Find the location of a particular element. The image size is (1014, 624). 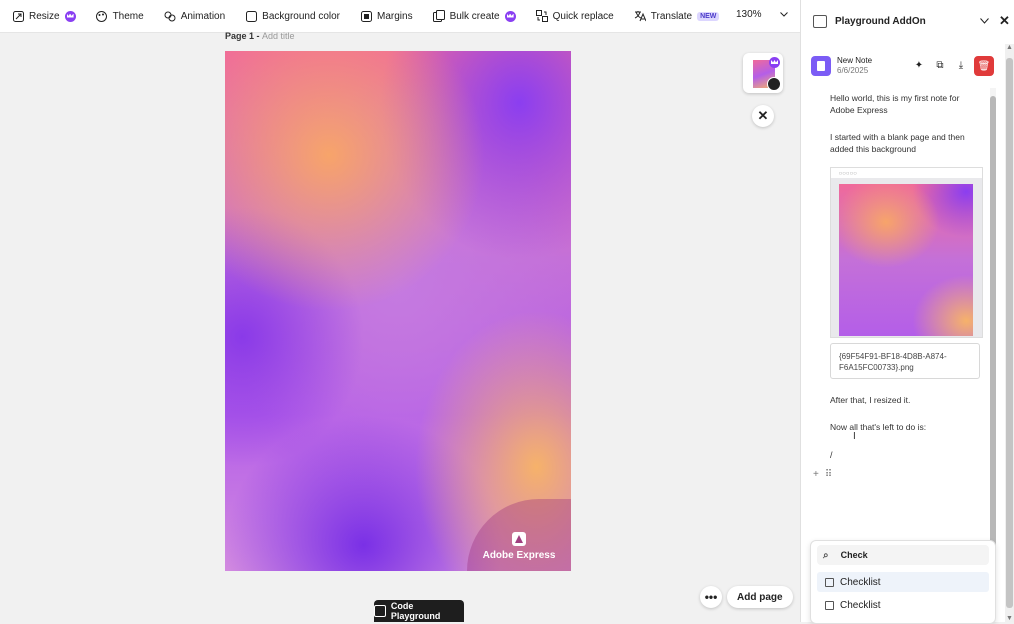

slash-command-popup: ⌕ Check Checklist Checklist is located at coordinates (903, 582).